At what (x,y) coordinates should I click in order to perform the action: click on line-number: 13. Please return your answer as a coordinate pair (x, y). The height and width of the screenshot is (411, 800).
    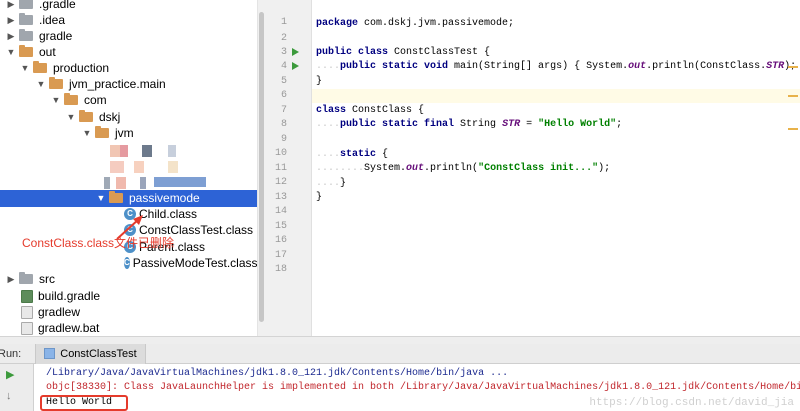
    Looking at the image, I should click on (280, 197).